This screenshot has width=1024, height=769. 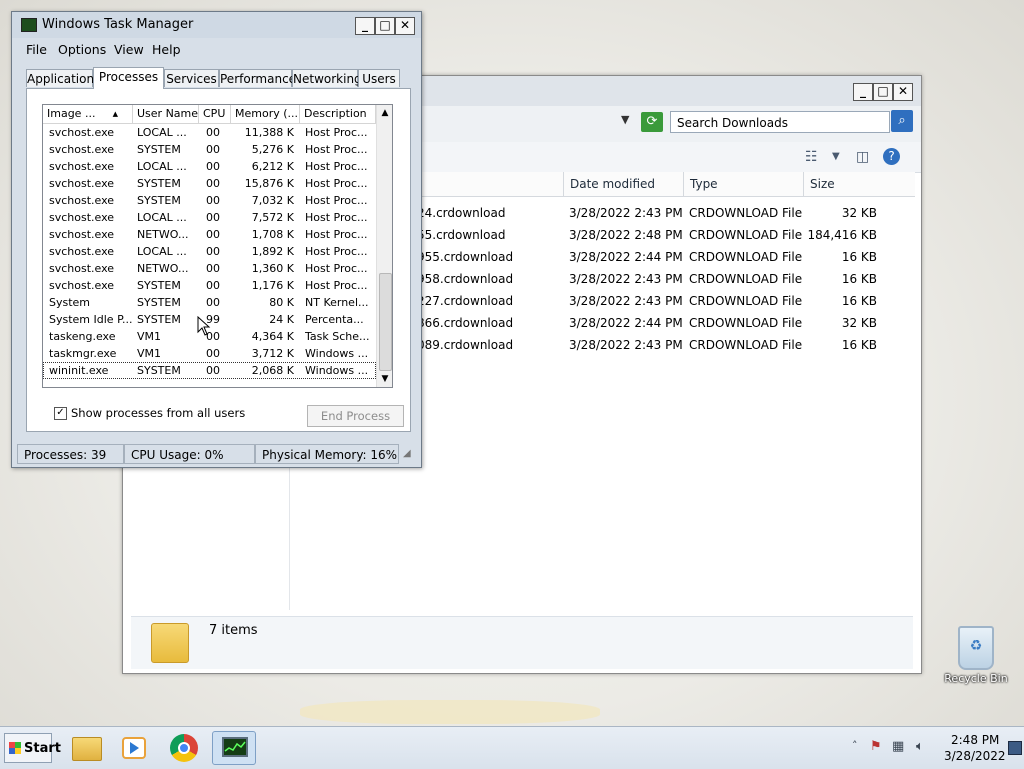 I want to click on windows-logo-icon, so click(x=15, y=748).